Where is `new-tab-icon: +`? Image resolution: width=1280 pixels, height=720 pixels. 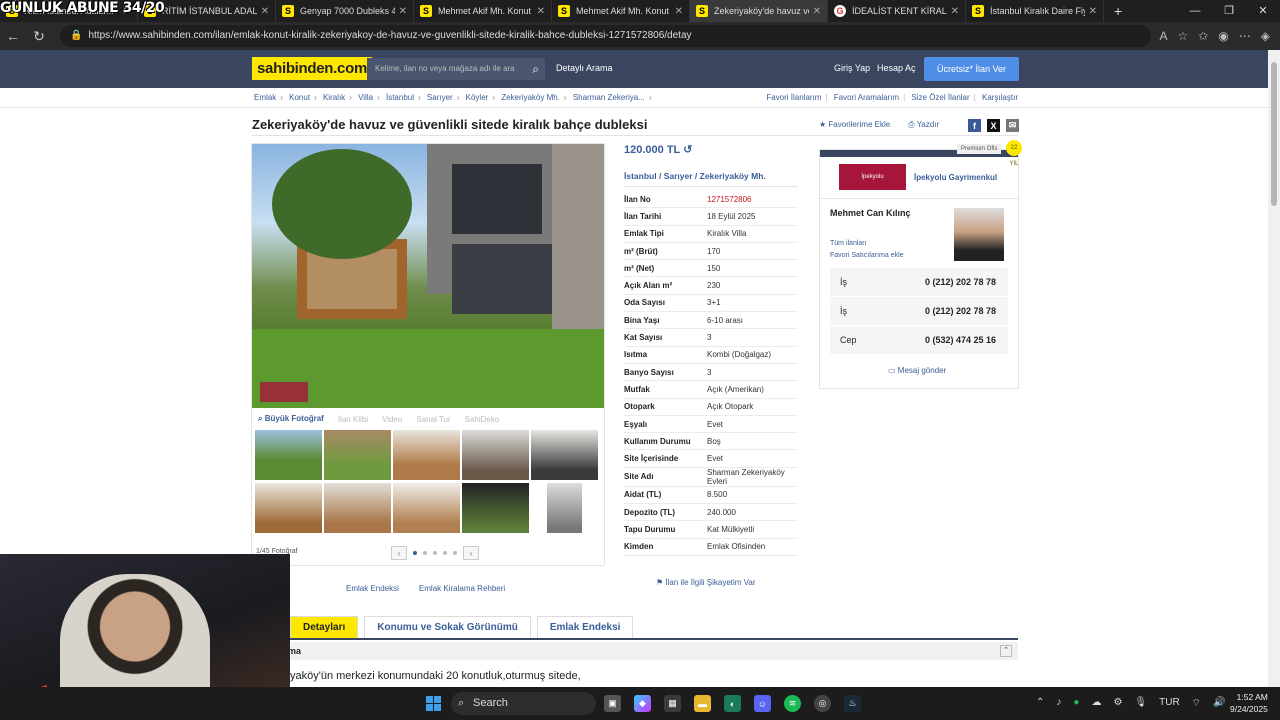 new-tab-icon: + is located at coordinates (1118, 11).